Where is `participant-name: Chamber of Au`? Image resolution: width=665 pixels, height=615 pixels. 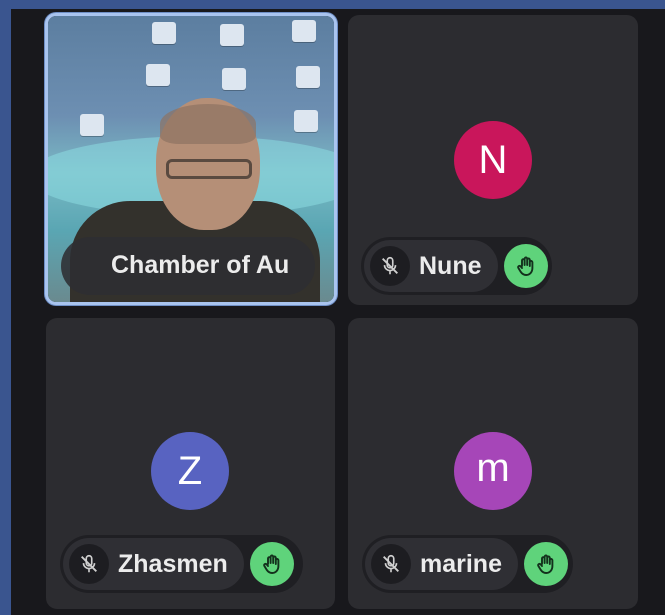
participant-name: Chamber of Au is located at coordinates (200, 265).